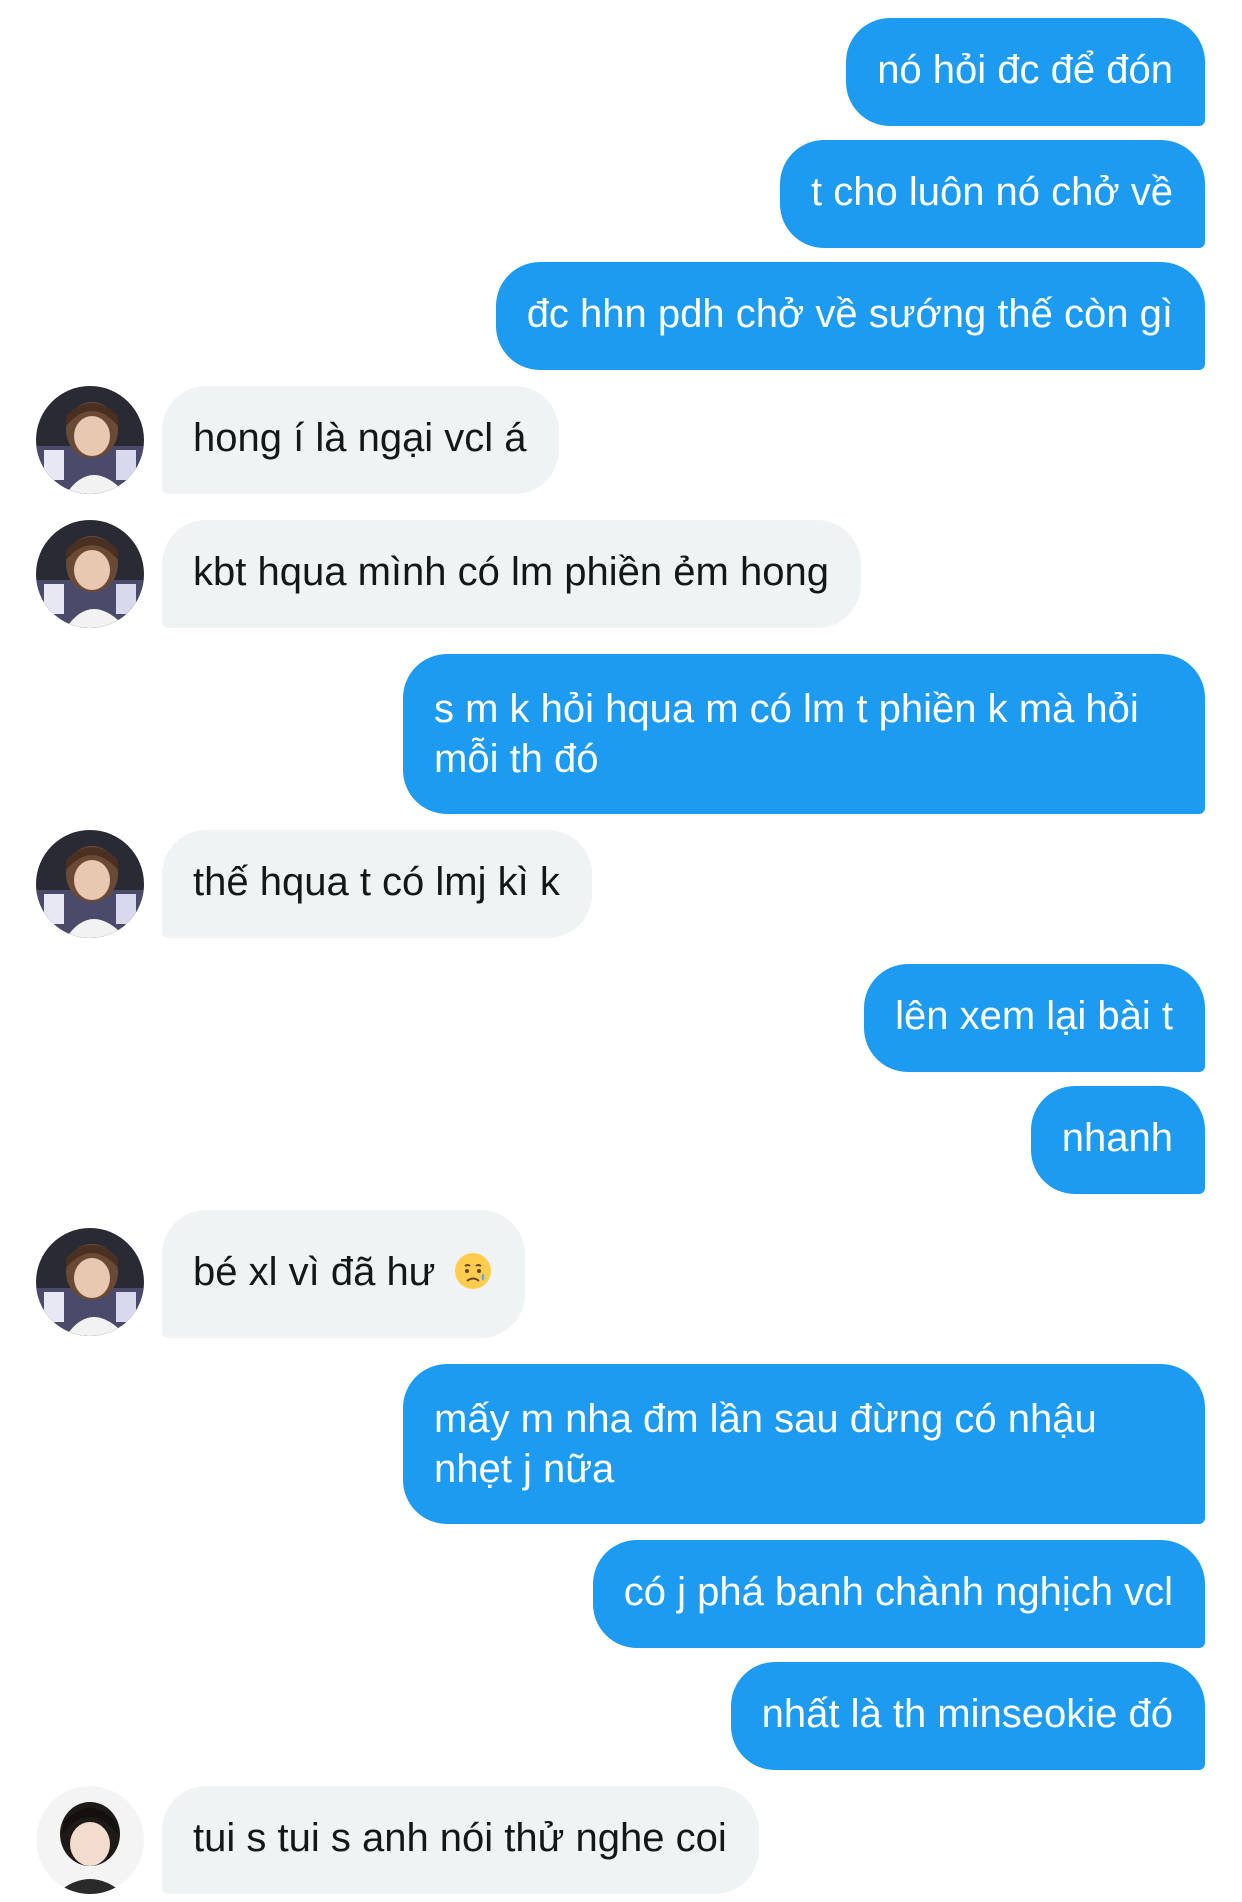 This screenshot has height=1902, width=1242. Describe the element at coordinates (1025, 72) in the screenshot. I see `outgoing-message: nó hỏi đc để đón` at that location.